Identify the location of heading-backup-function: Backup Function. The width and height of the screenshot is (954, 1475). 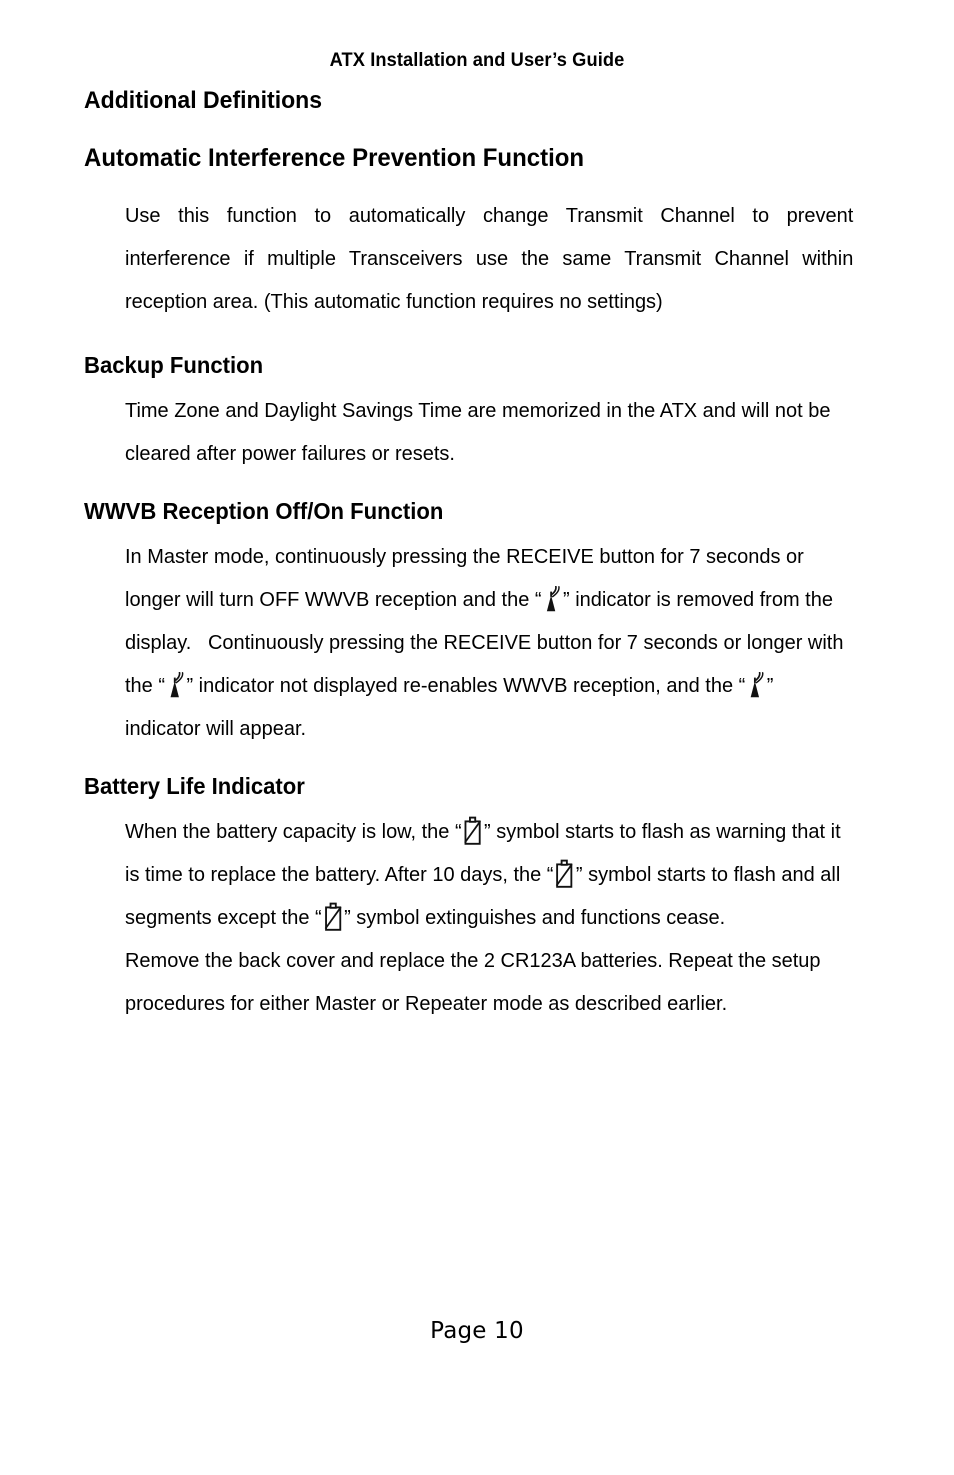
(174, 365).